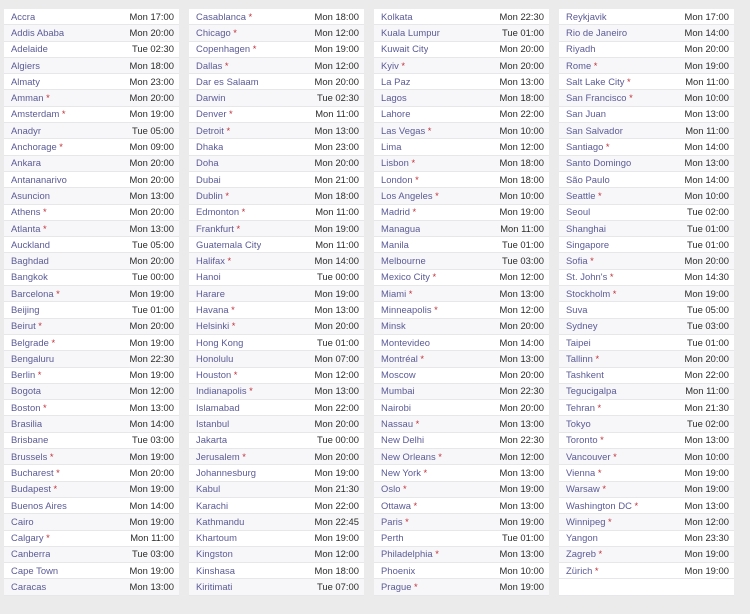 The width and height of the screenshot is (750, 614). Describe the element at coordinates (208, 489) in the screenshot. I see `city-link: Kabul` at that location.